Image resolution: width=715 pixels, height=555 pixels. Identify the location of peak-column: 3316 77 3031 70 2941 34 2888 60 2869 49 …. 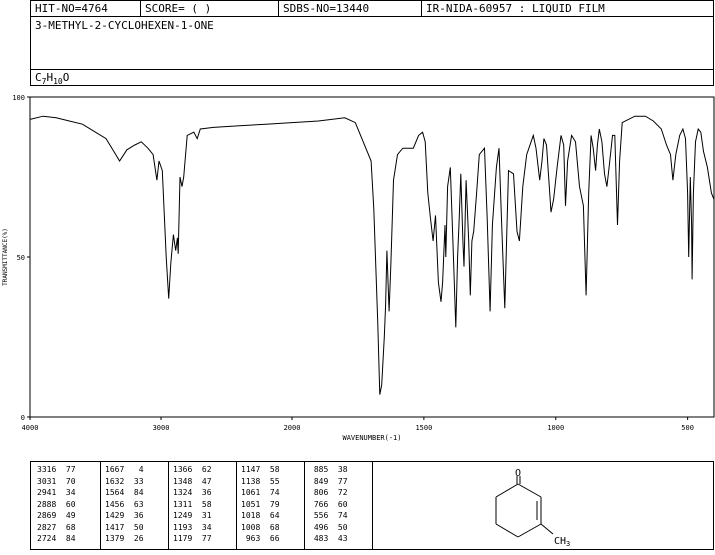
(56, 504).